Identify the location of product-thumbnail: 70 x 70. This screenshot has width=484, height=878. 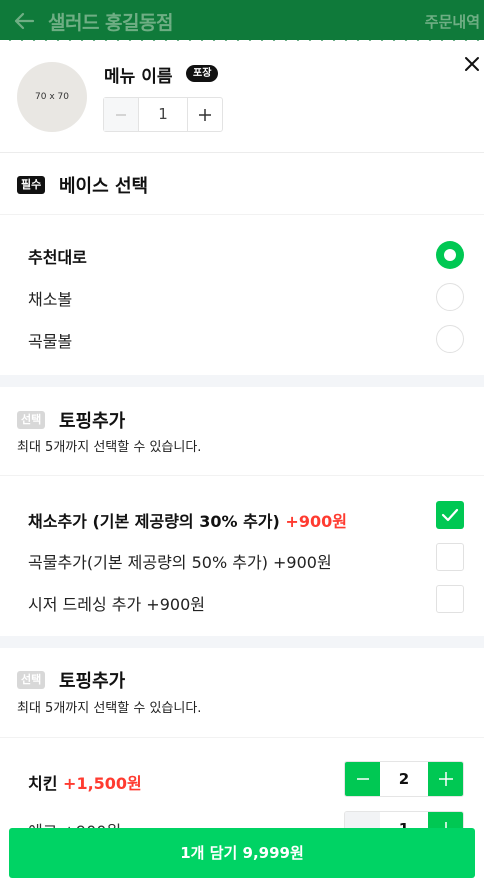
(52, 97).